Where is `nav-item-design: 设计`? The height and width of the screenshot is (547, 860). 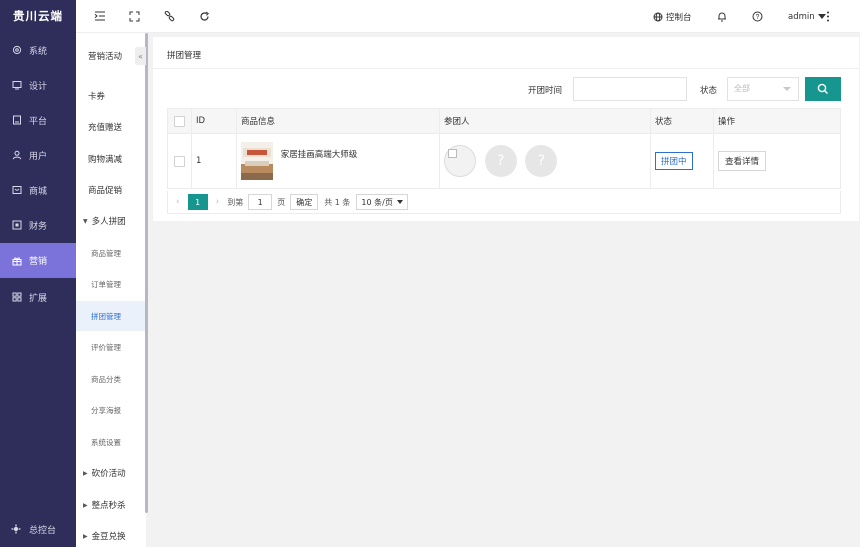
nav-item-design: 设计 is located at coordinates (38, 85).